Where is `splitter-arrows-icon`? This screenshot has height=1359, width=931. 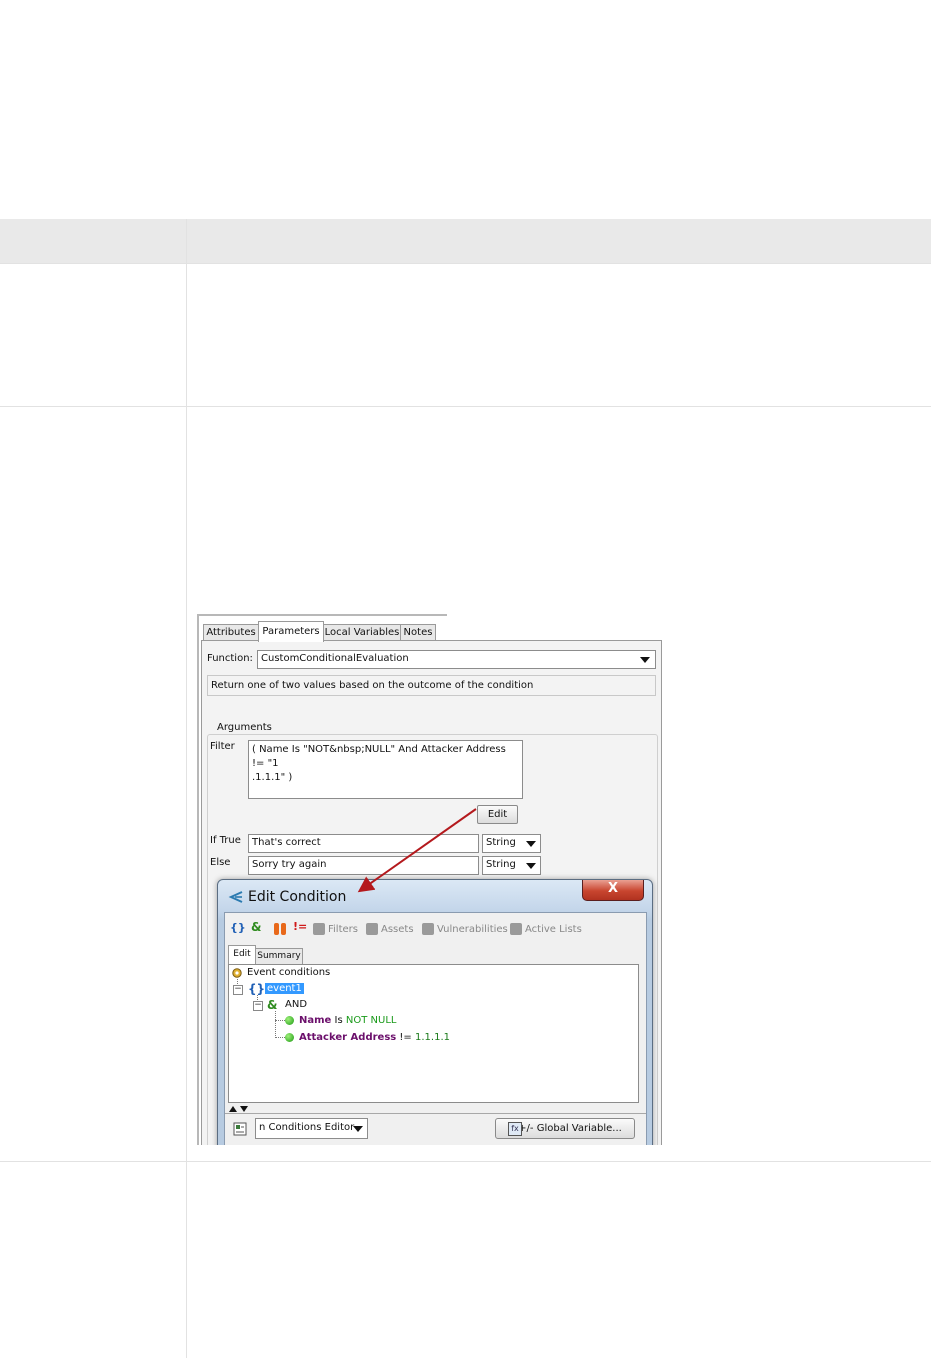 splitter-arrows-icon is located at coordinates (240, 1109).